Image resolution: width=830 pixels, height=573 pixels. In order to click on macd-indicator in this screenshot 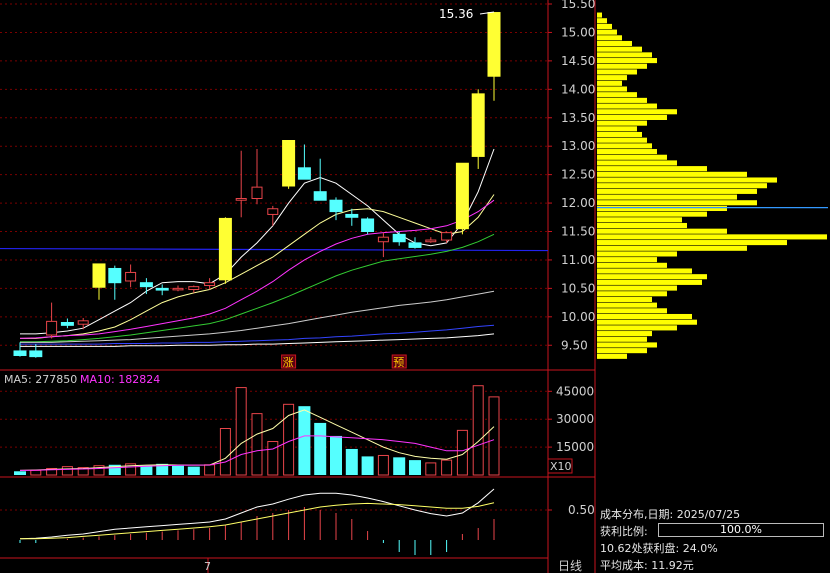, I will do `click(276, 521)`.